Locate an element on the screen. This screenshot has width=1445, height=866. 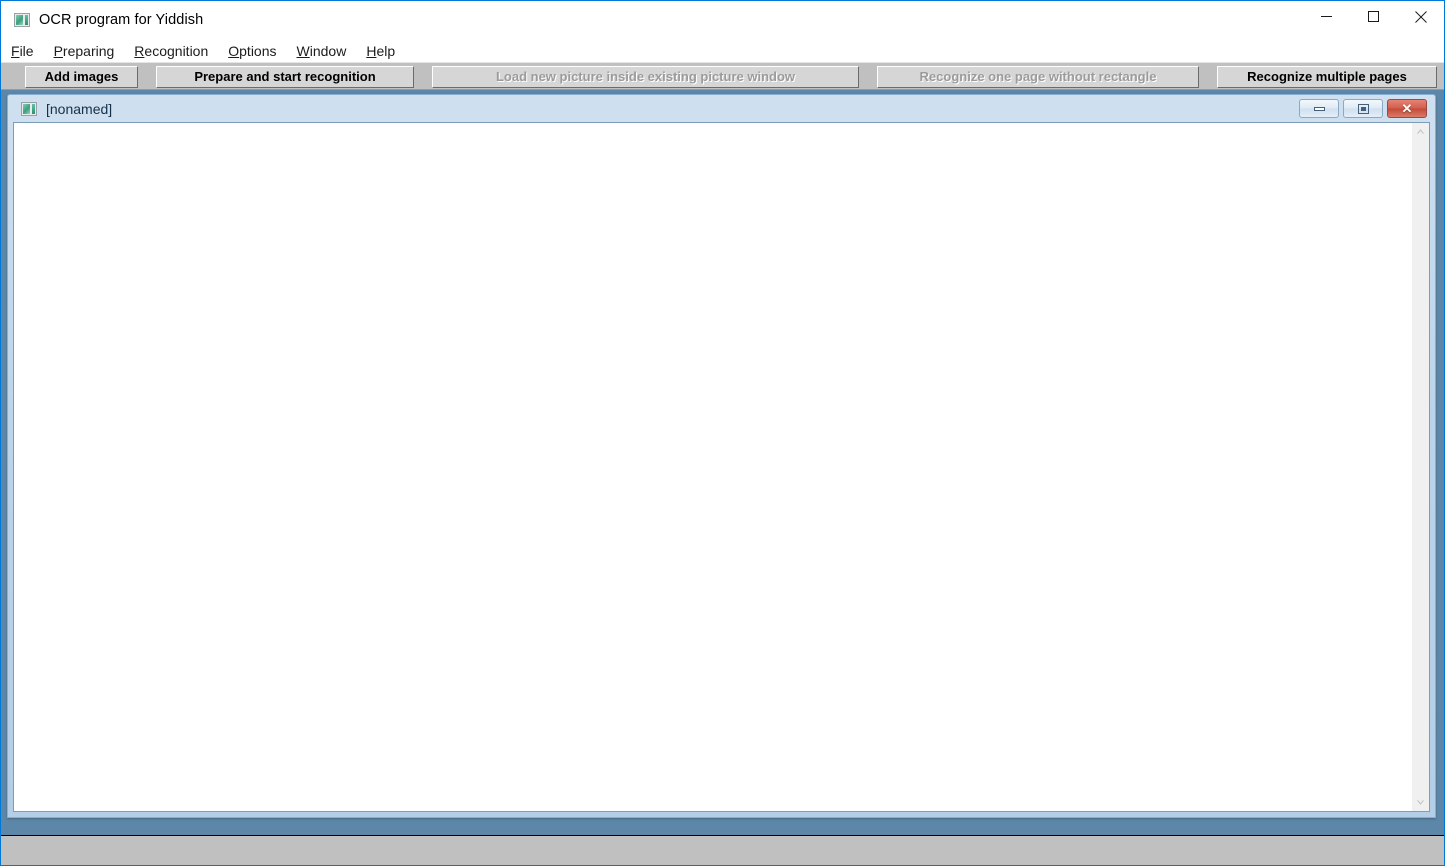
menu-item-help: Help is located at coordinates (386, 51).